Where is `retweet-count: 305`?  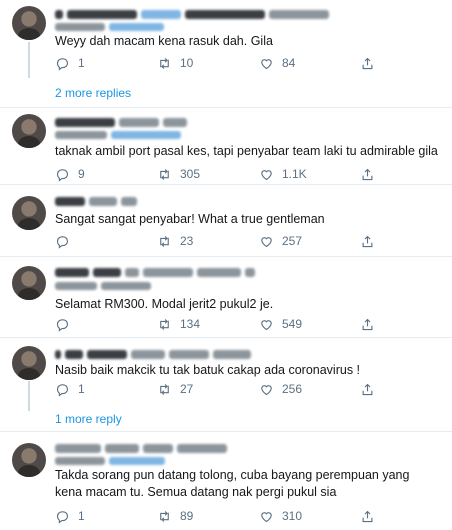
retweet-count: 305 is located at coordinates (190, 174).